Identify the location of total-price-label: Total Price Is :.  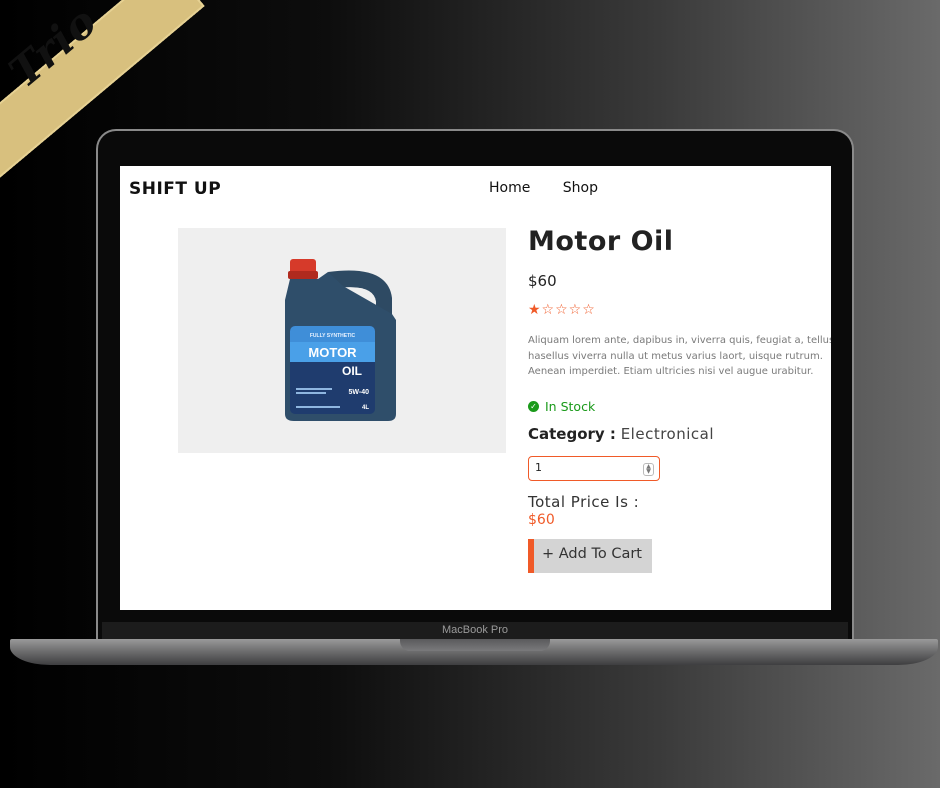
(584, 502).